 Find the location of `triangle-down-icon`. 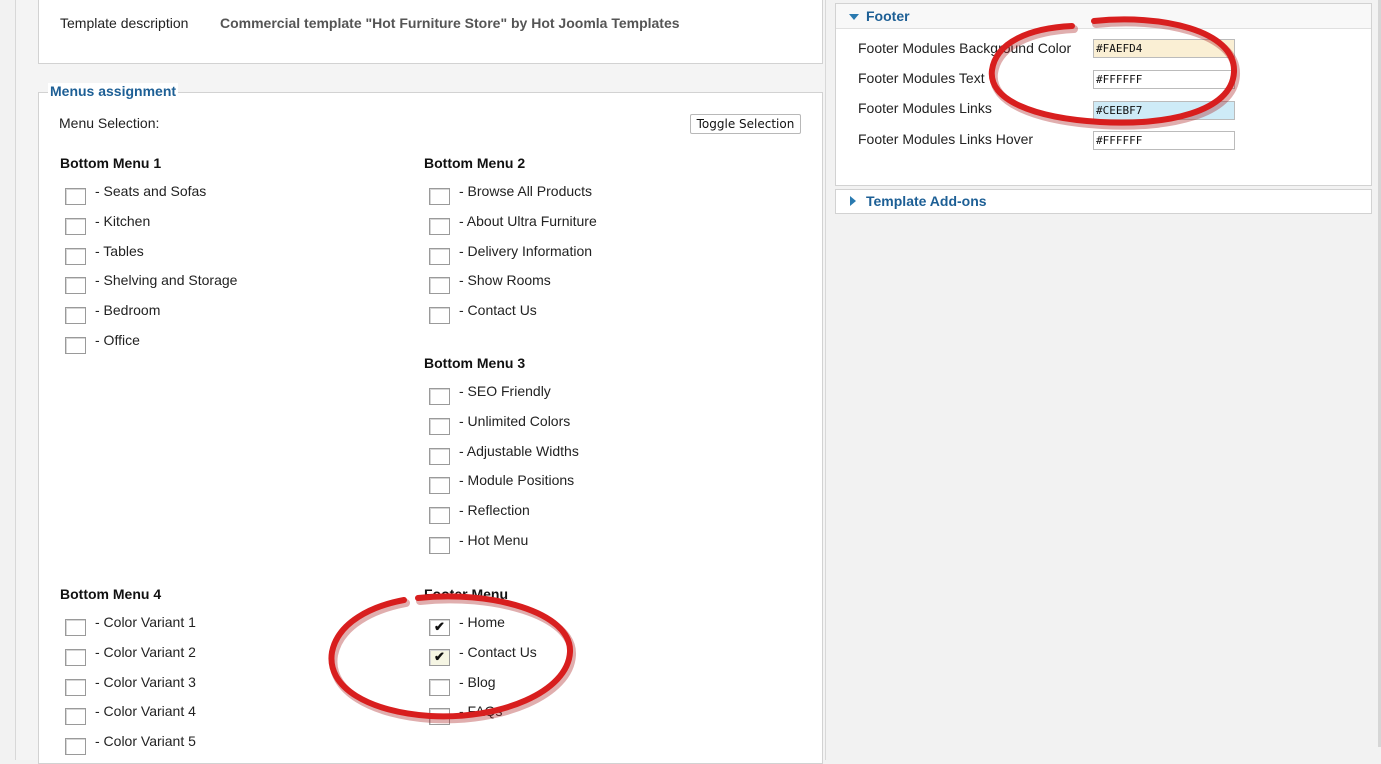

triangle-down-icon is located at coordinates (854, 17).